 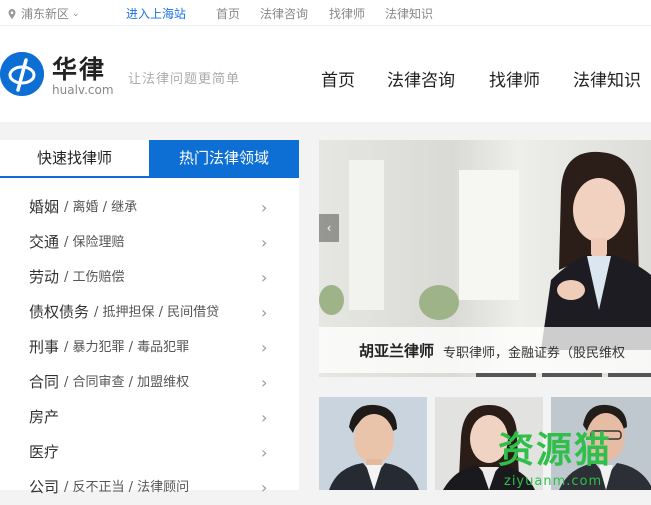 What do you see at coordinates (22, 74) in the screenshot?
I see `logo-icon` at bounding box center [22, 74].